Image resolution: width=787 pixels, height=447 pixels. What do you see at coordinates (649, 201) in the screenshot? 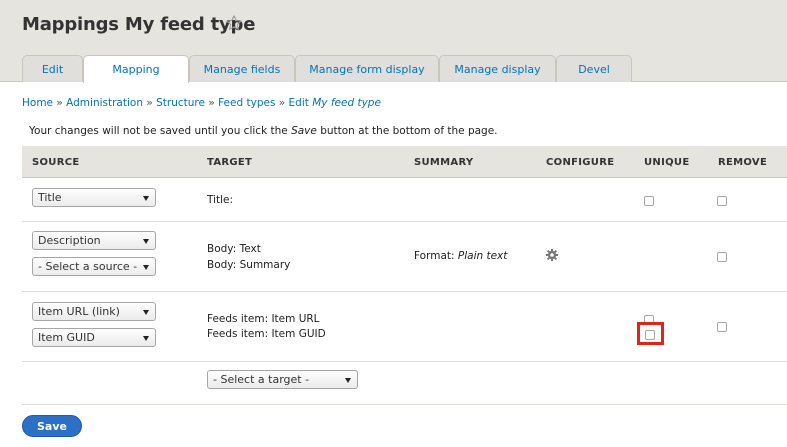
I see `unique-checkbox` at bounding box center [649, 201].